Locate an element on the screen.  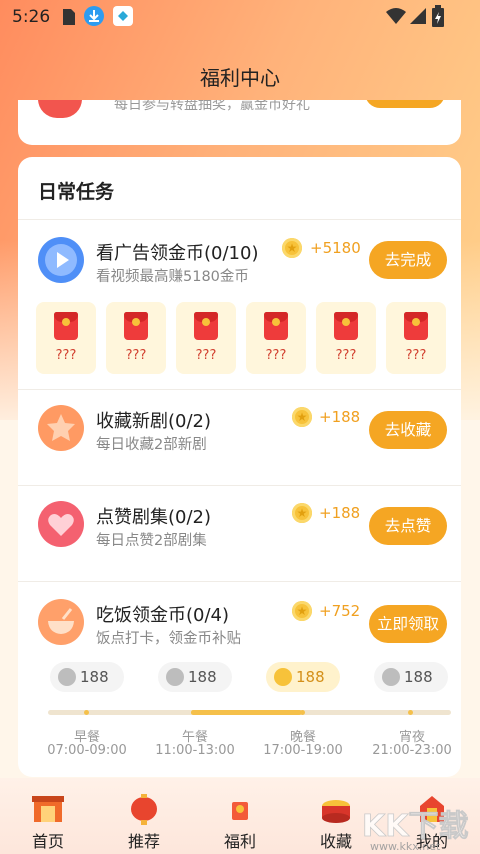
meal-slot-late-night: 188 is located at coordinates (411, 677).